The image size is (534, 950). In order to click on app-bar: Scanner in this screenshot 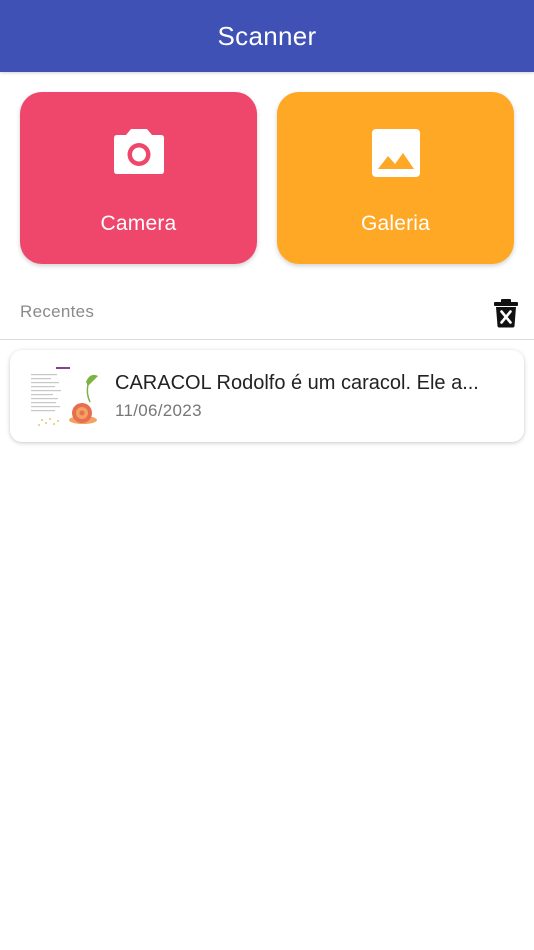, I will do `click(267, 36)`.